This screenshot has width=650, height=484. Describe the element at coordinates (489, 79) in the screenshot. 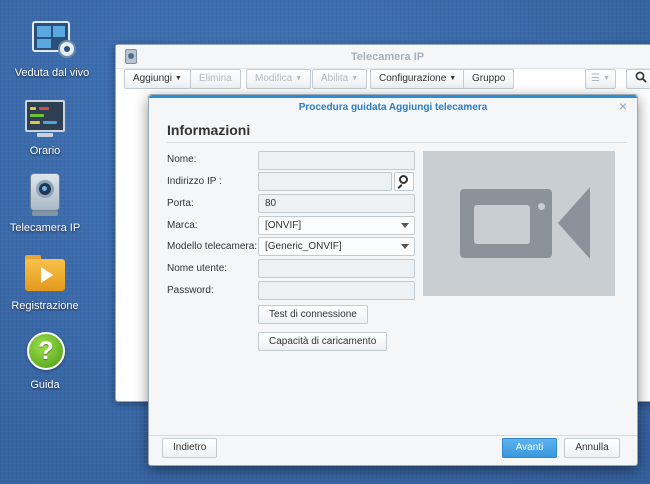

I see `group-button: Gruppo` at that location.